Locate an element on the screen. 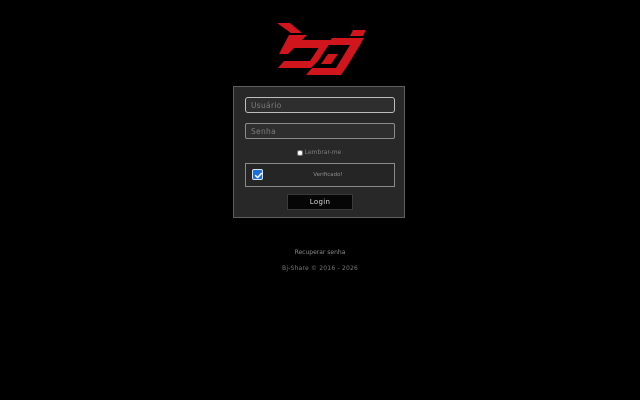  remember-me-label: Lembrar-me is located at coordinates (323, 153).